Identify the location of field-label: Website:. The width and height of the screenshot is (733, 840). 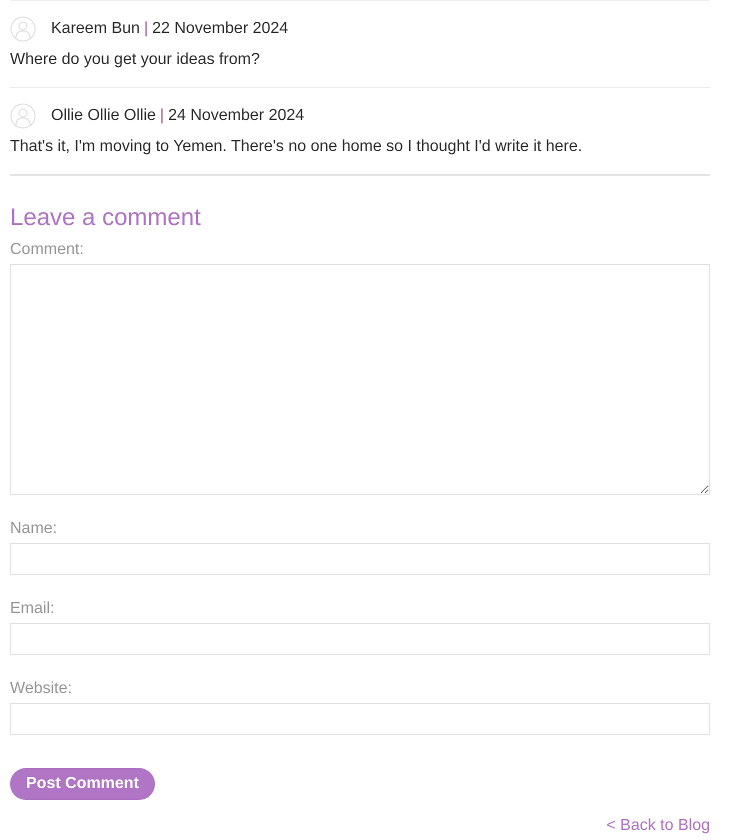
(41, 689).